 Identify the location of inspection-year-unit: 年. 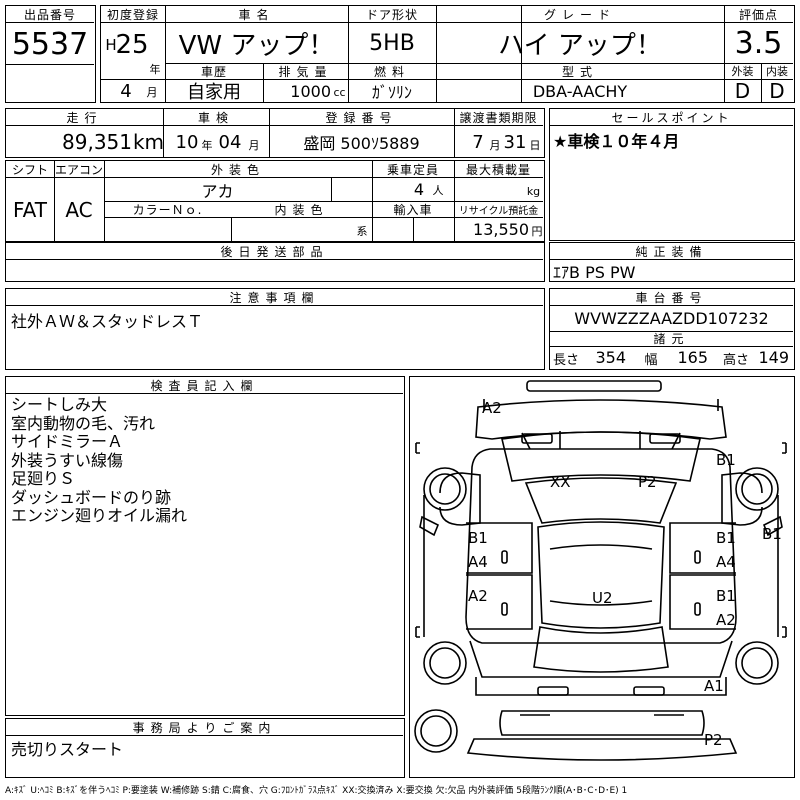
(207, 145).